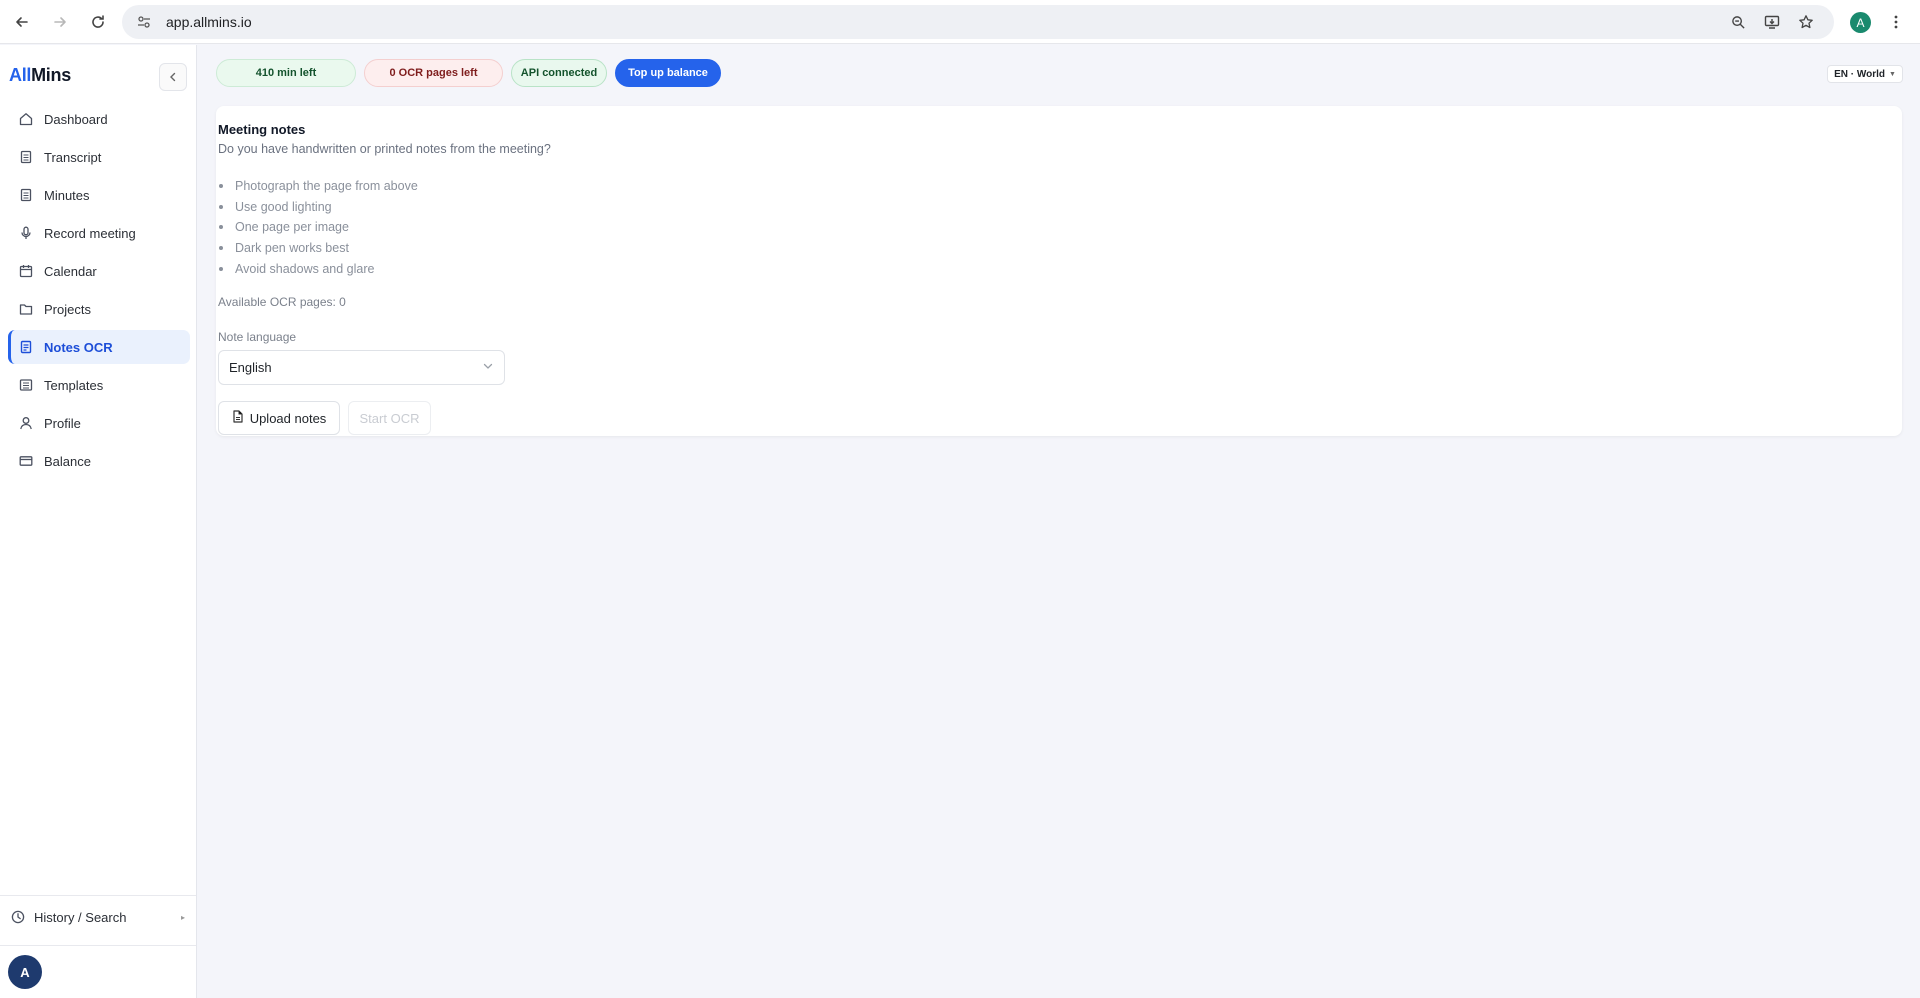  I want to click on list-item: One page per image, so click(318, 227).